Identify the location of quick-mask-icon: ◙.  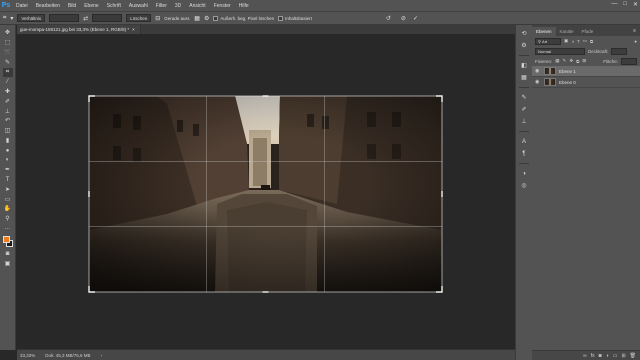
(8, 254).